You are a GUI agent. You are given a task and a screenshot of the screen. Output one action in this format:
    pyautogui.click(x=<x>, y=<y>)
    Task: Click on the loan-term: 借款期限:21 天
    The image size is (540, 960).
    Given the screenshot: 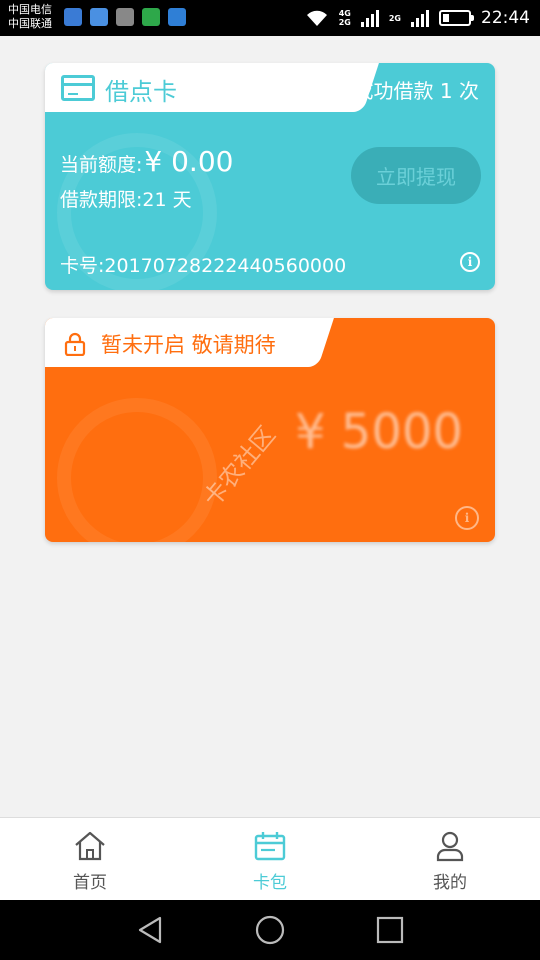 What is the action you would take?
    pyautogui.click(x=126, y=200)
    